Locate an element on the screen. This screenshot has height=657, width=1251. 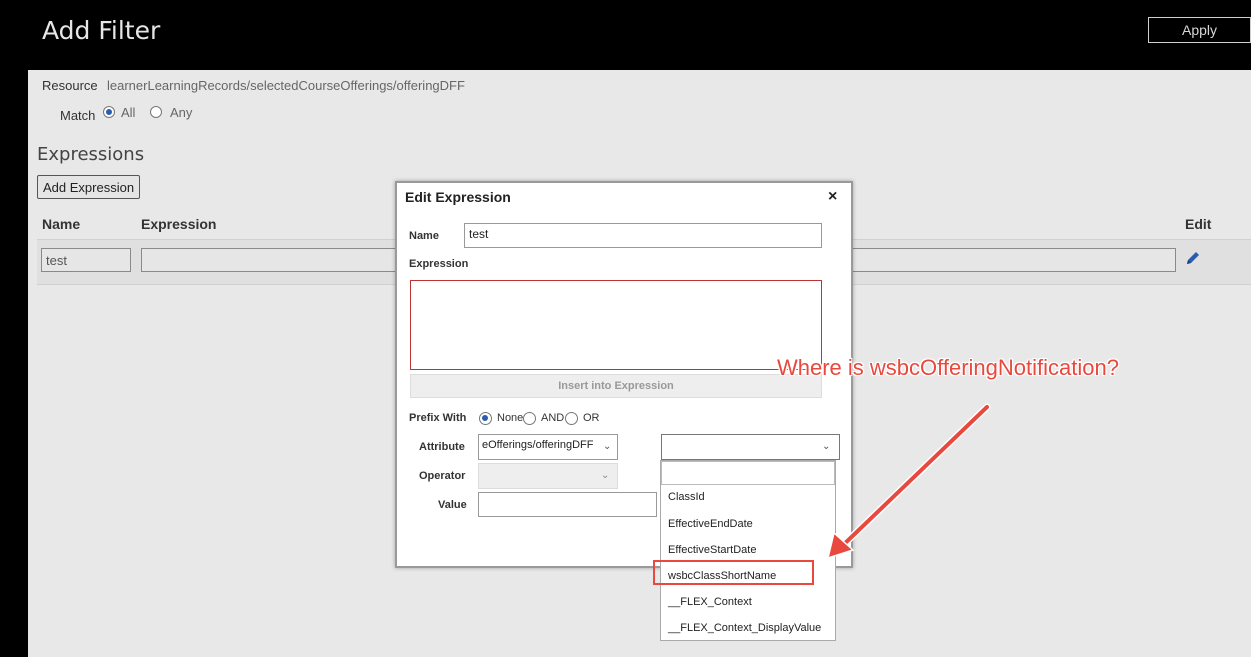
name-field: test is located at coordinates (643, 235).